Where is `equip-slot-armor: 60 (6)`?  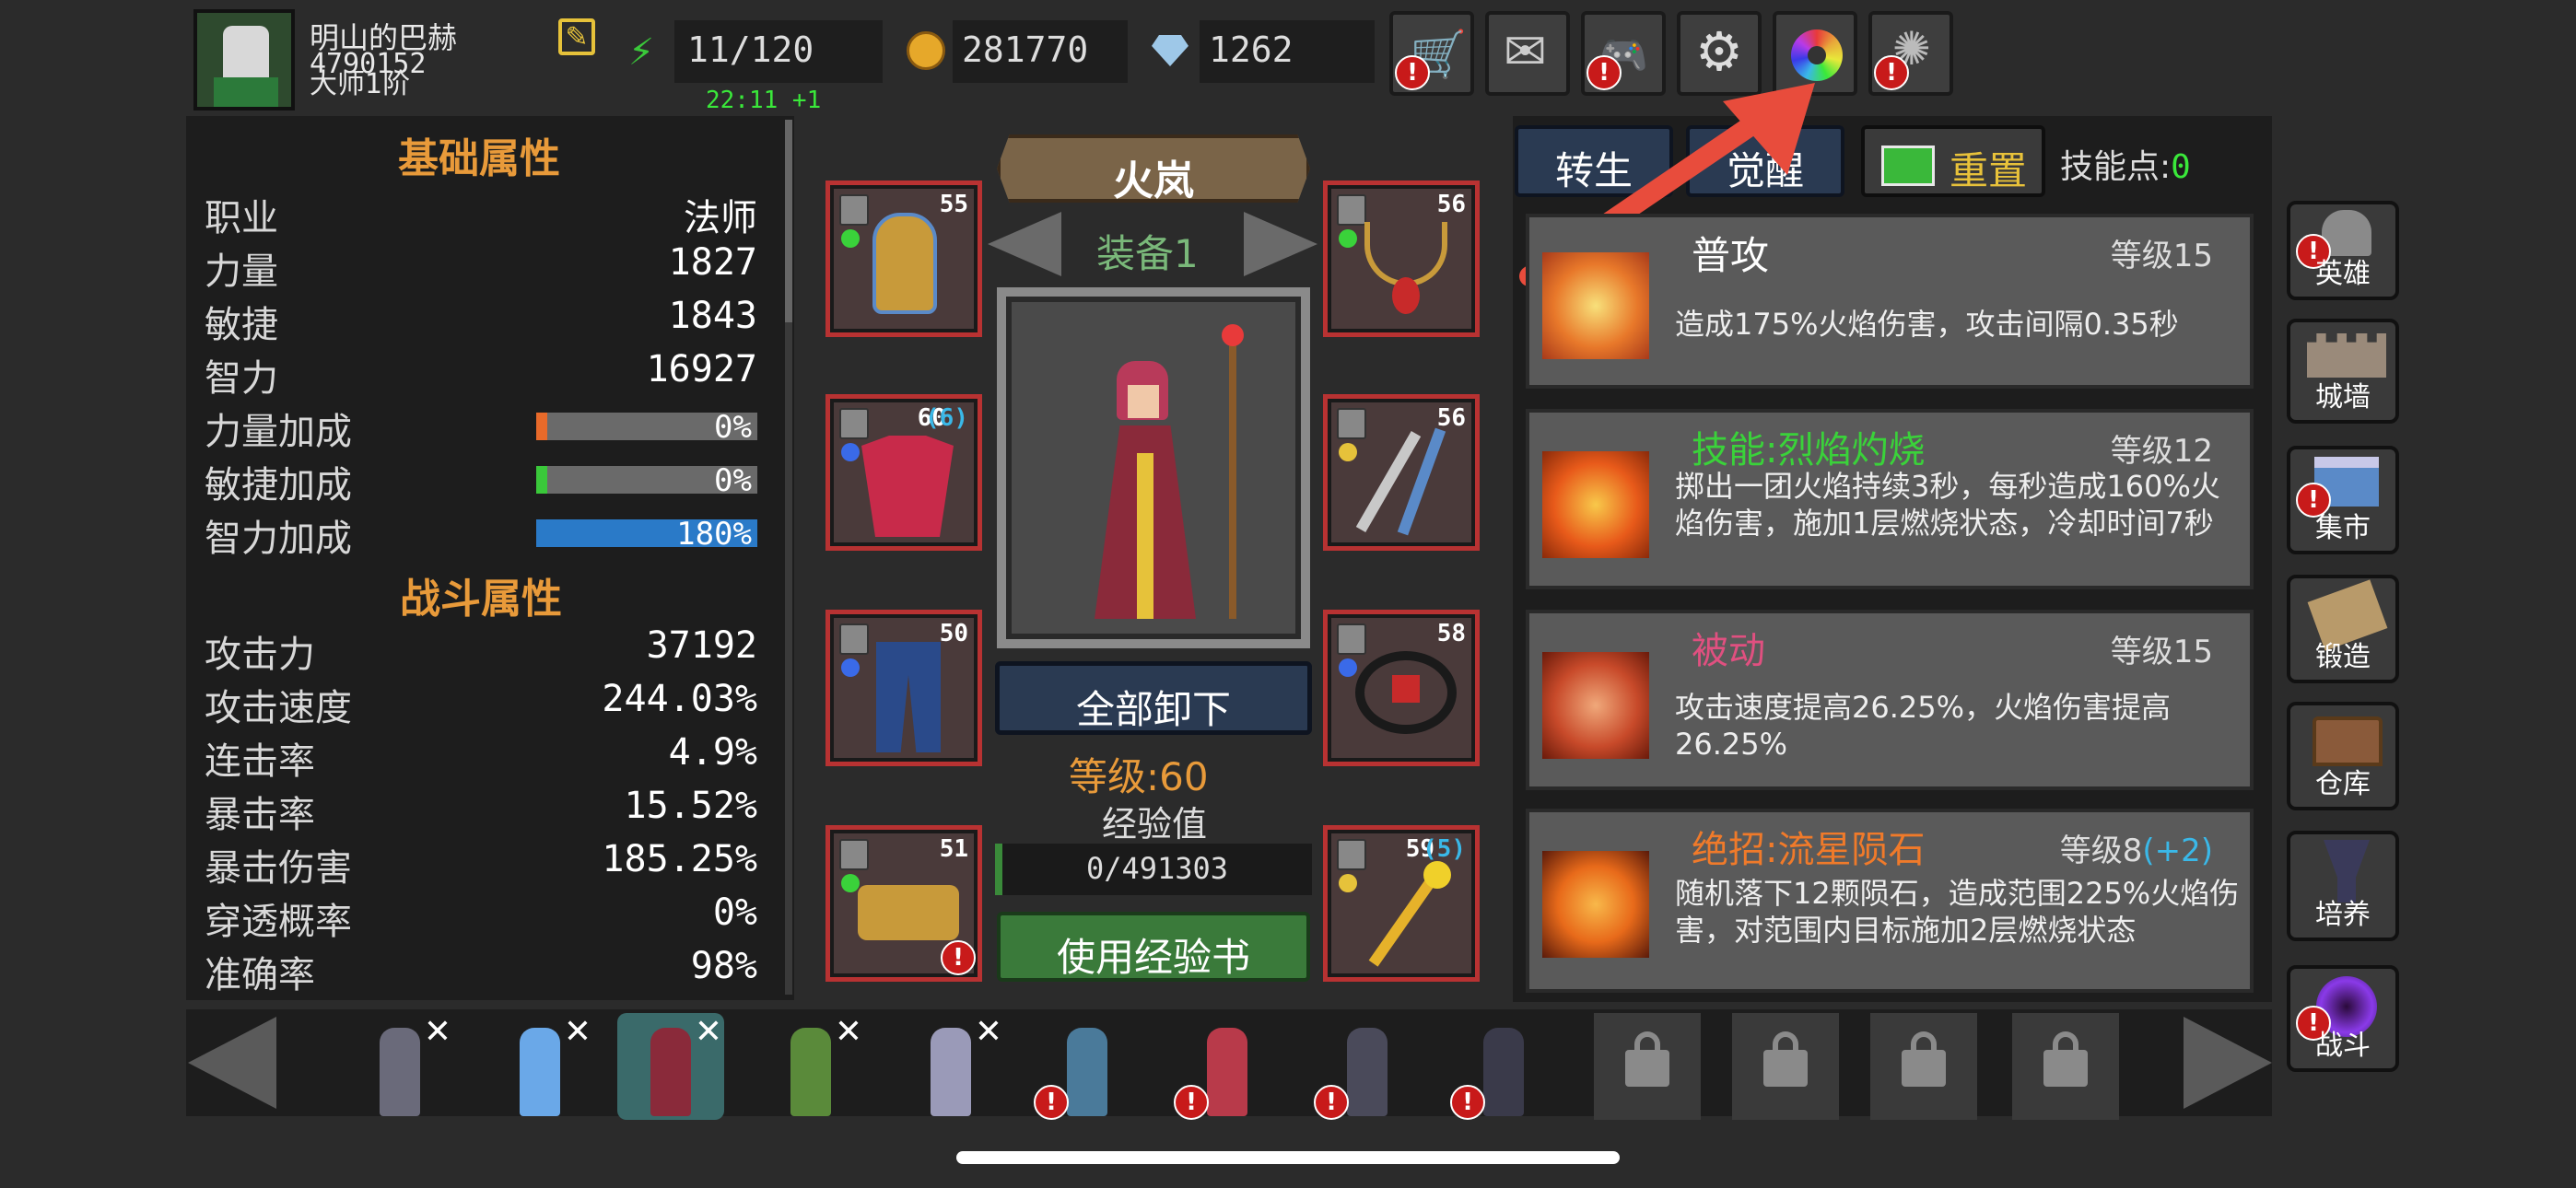
equip-slot-armor: 60 (6) is located at coordinates (903, 473).